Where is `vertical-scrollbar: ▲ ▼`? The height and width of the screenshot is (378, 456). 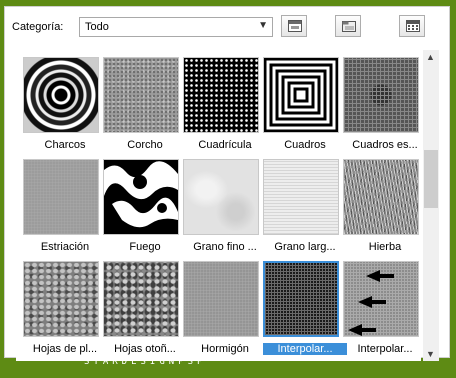
vertical-scrollbar: ▲ ▼ is located at coordinates (431, 205).